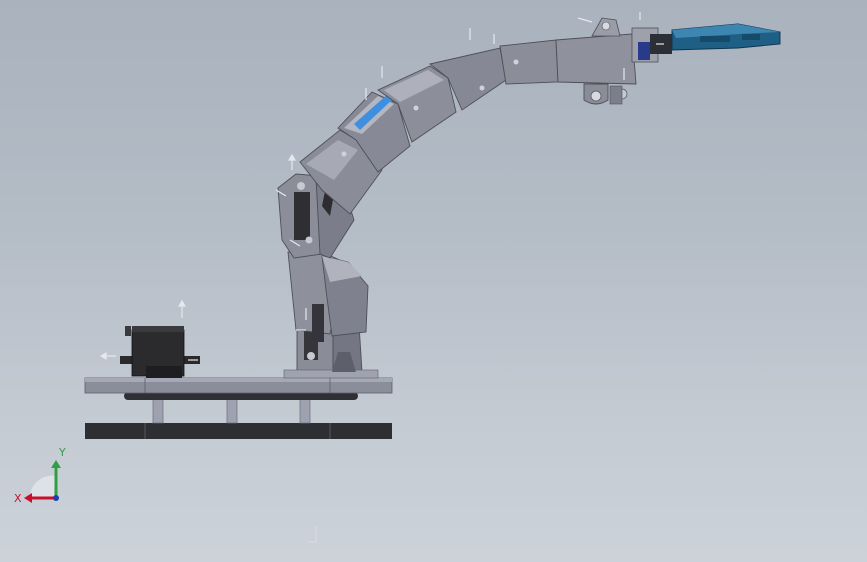  I want to click on wrist-servo-bracket, so click(651, 45).